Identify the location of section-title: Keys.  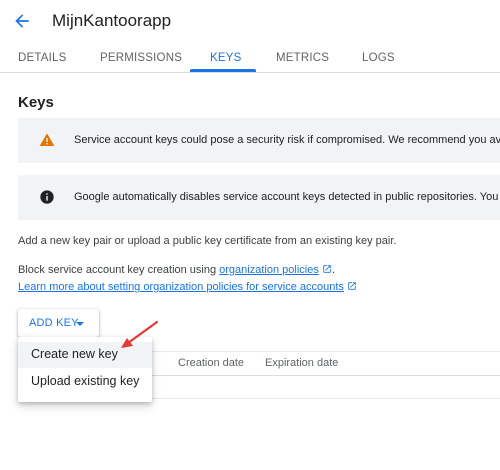
(36, 102).